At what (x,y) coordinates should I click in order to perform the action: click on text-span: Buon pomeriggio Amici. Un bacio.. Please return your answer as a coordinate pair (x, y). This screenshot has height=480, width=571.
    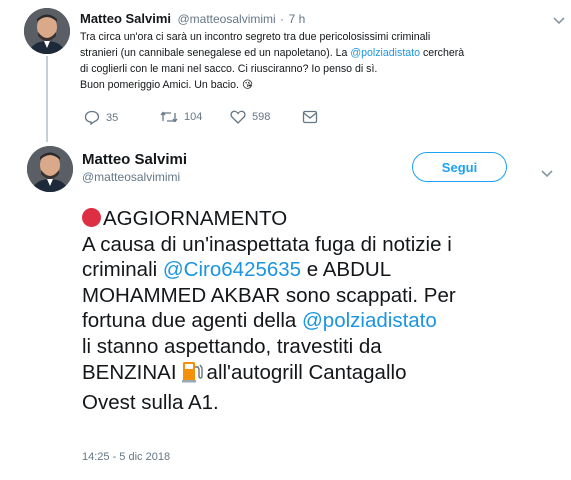
    Looking at the image, I should click on (161, 85).